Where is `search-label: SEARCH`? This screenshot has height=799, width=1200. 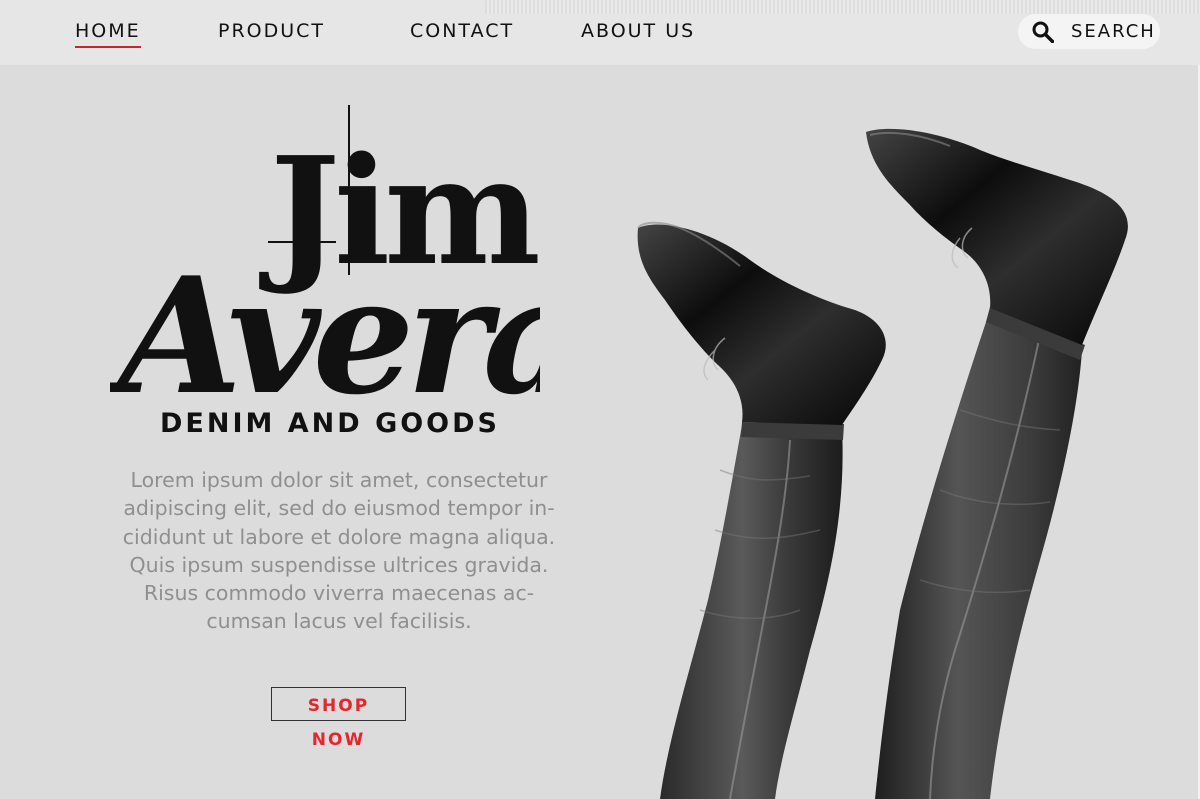
search-label: SEARCH is located at coordinates (1113, 31).